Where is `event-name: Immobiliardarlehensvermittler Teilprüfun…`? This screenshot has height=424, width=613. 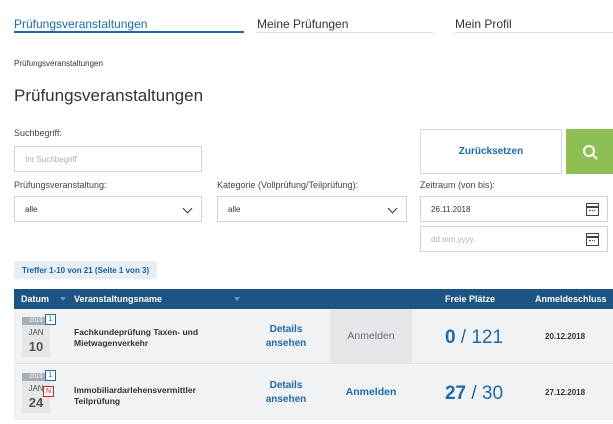
event-name: Immobiliardarlehensvermittler Teilprüfun… is located at coordinates (135, 395).